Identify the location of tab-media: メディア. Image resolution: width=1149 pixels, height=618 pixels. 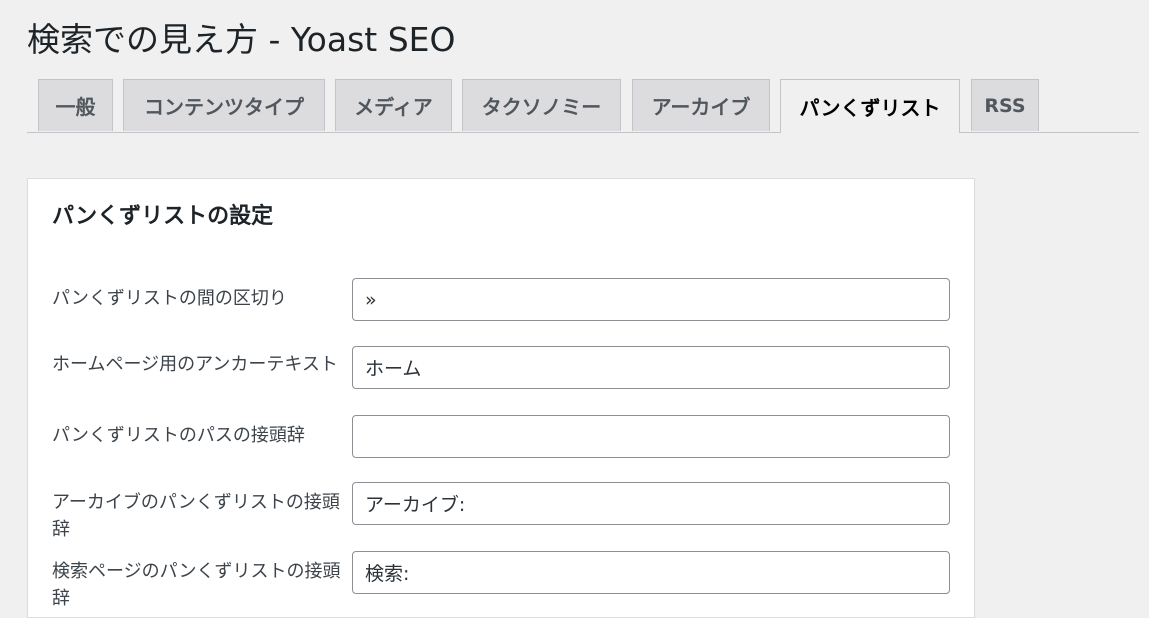
(393, 105).